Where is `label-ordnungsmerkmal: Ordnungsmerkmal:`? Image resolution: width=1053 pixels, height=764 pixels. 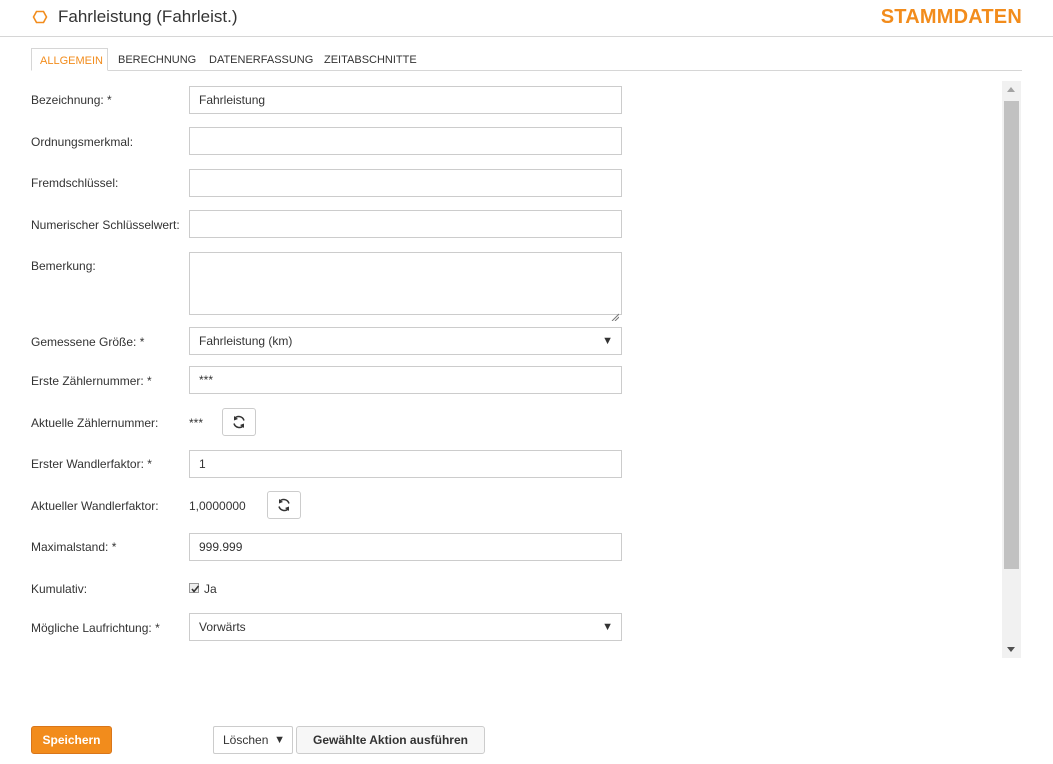 label-ordnungsmerkmal: Ordnungsmerkmal: is located at coordinates (82, 142).